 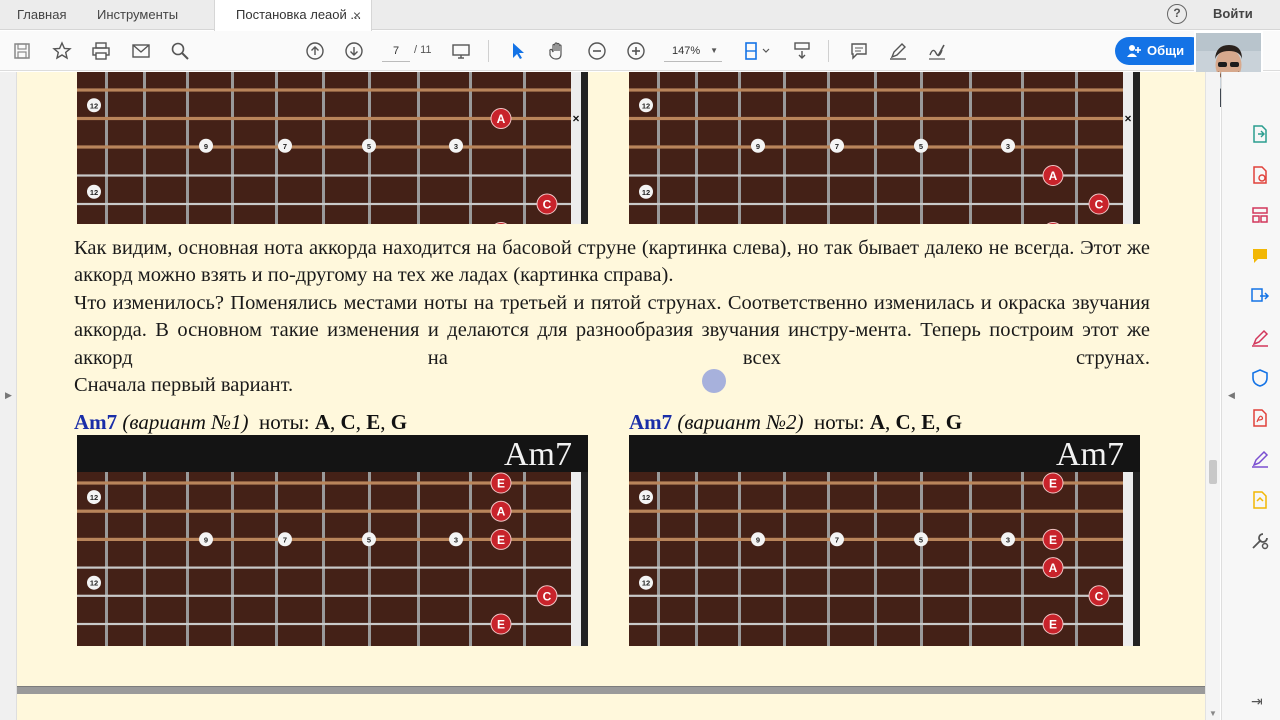 I want to click on expand-left-panel-icon: ▶, so click(x=8, y=395).